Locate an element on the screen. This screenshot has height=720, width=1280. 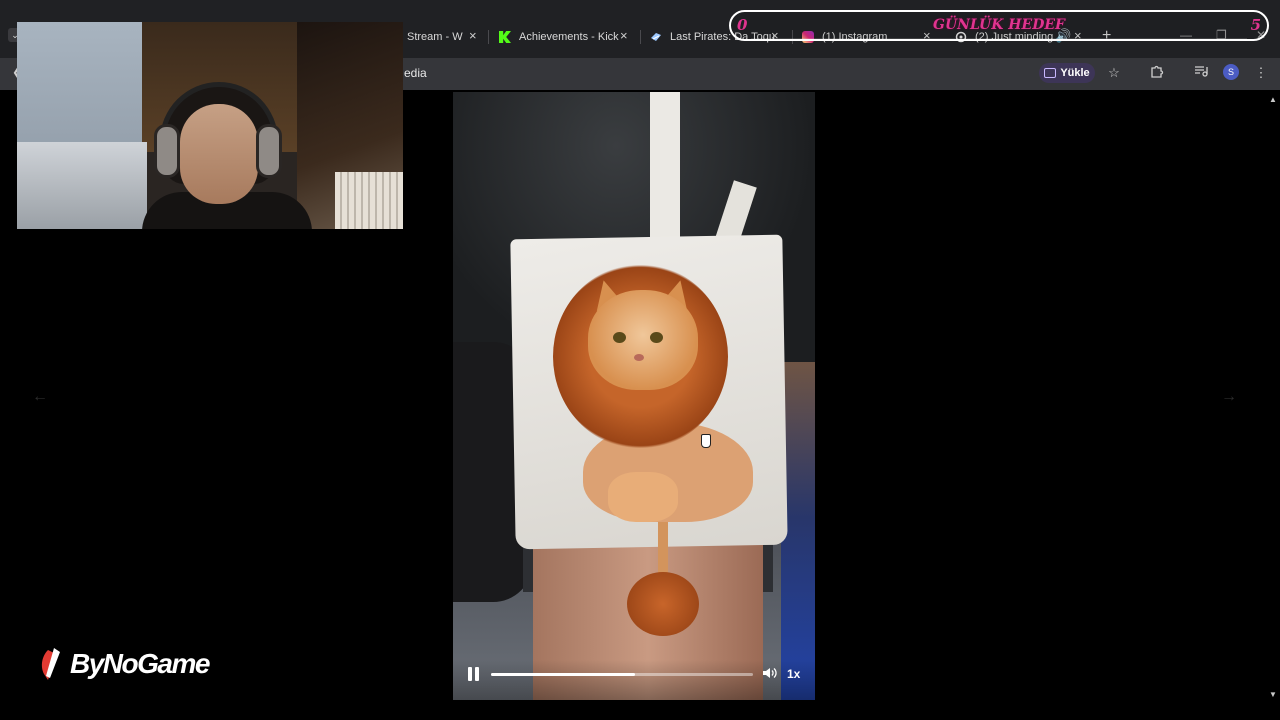
scroll-down-icon: ▼ is located at coordinates (1273, 694).